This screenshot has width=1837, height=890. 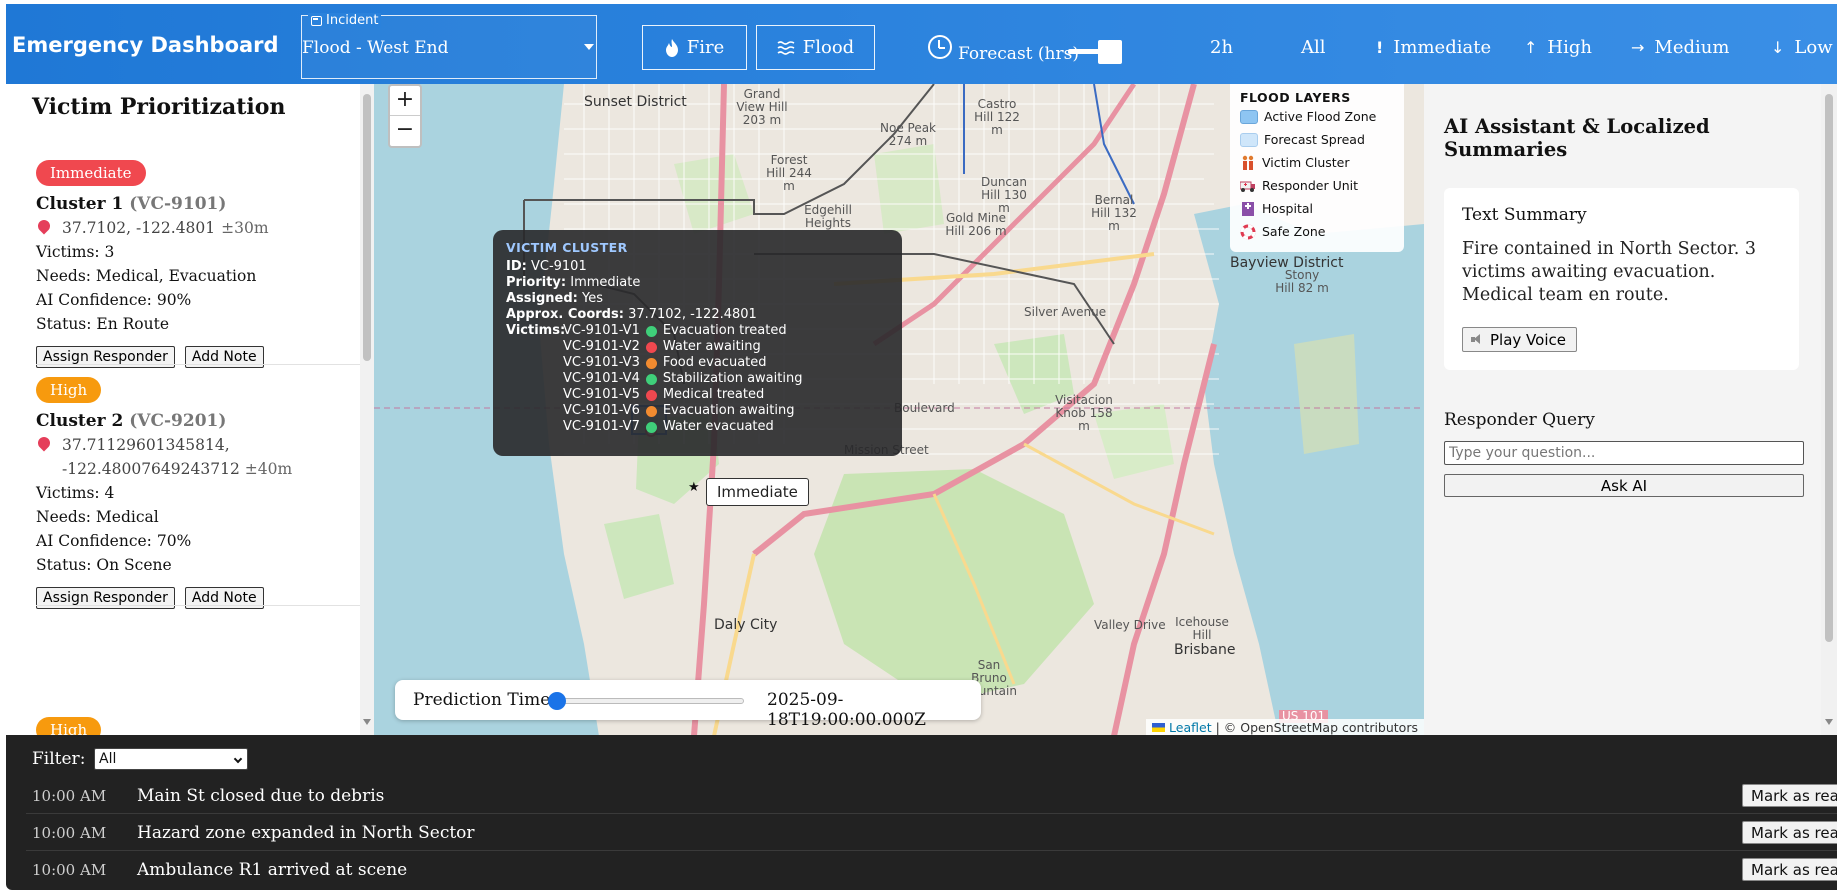 I want to click on popup-id: VC-9101, so click(x=558, y=266).